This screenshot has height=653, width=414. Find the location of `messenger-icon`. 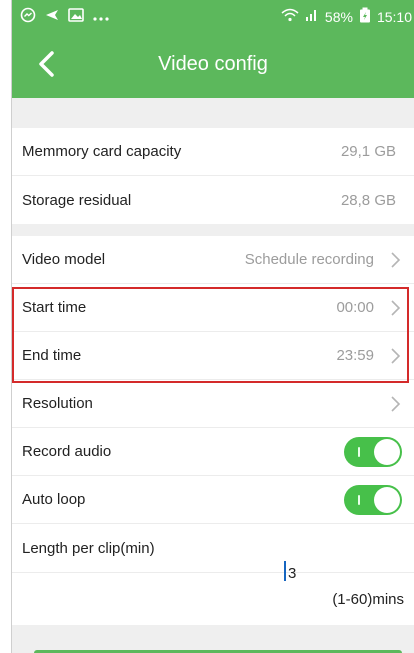

messenger-icon is located at coordinates (28, 16).